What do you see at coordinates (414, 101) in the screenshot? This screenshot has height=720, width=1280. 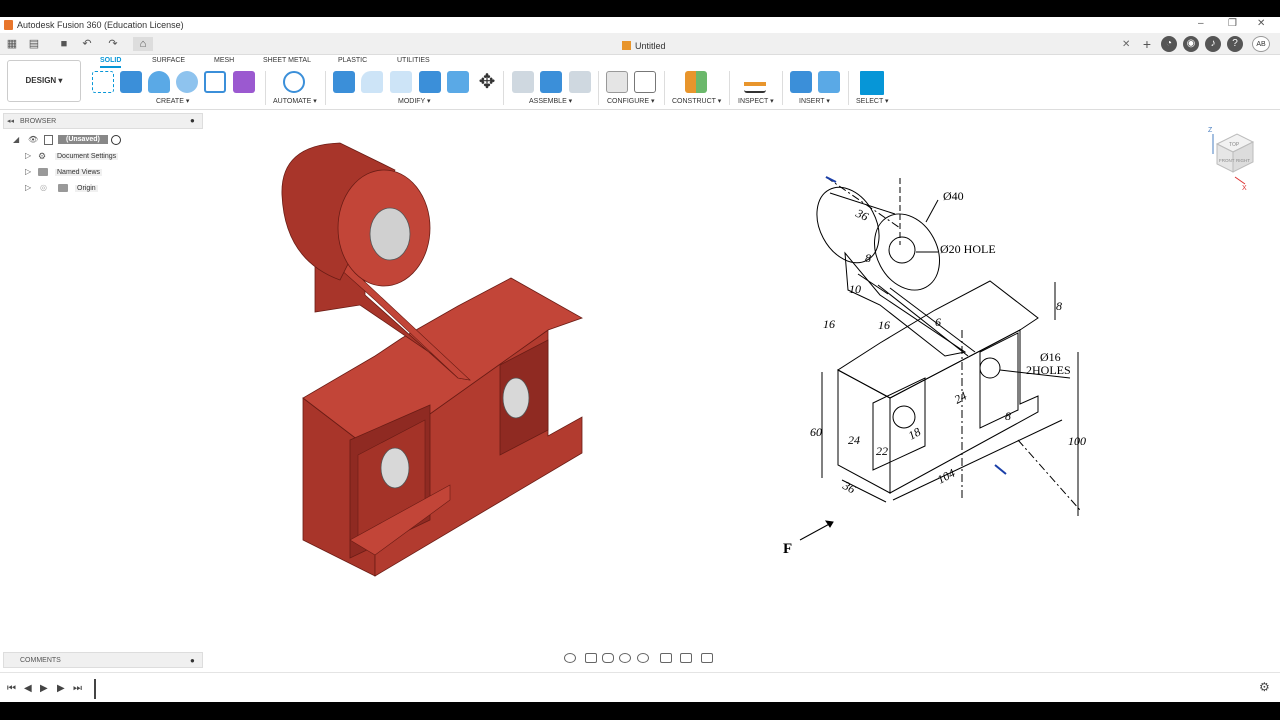 I see `modify-group-label: MODIFY ▾` at bounding box center [414, 101].